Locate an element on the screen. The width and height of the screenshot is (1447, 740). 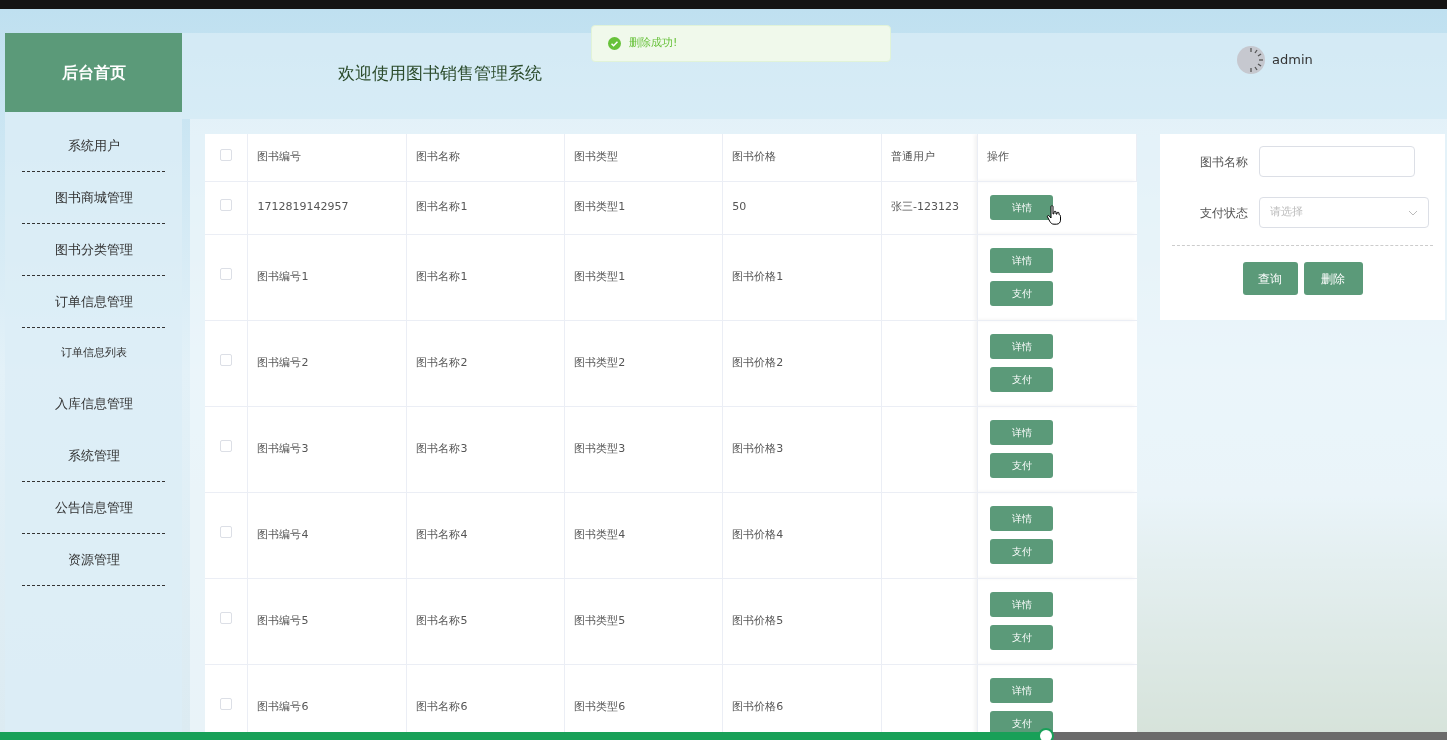
table-cell: 图书类型6 is located at coordinates (600, 706).